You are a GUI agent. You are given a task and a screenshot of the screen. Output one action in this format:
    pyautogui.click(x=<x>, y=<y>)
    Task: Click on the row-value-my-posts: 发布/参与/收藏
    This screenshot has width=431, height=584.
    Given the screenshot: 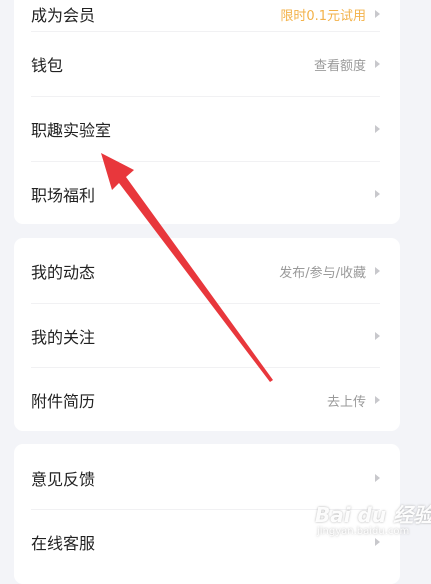 What is the action you would take?
    pyautogui.click(x=322, y=273)
    